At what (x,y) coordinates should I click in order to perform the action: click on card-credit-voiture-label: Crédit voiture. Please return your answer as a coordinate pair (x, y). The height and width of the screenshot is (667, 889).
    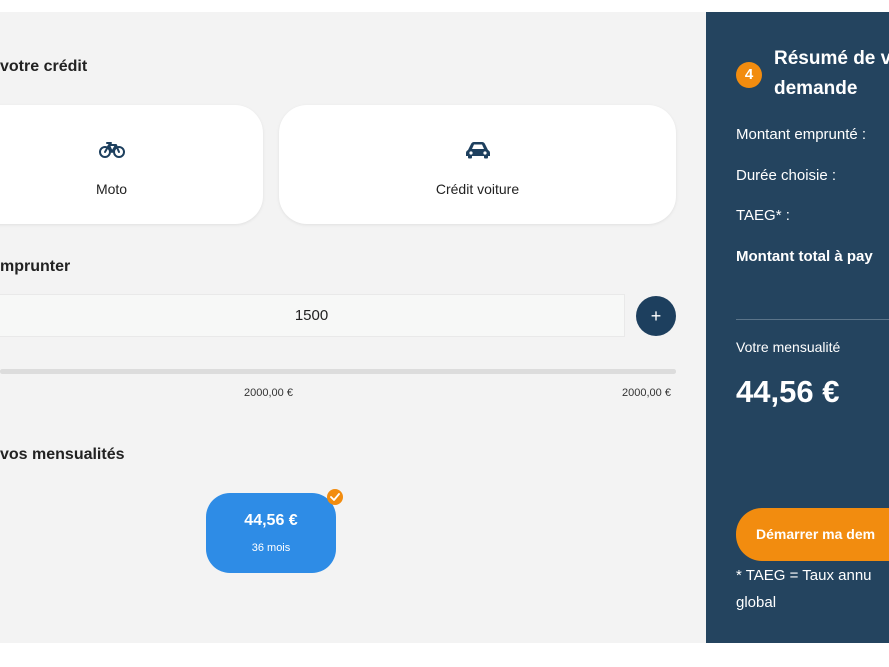
    Looking at the image, I should click on (477, 189).